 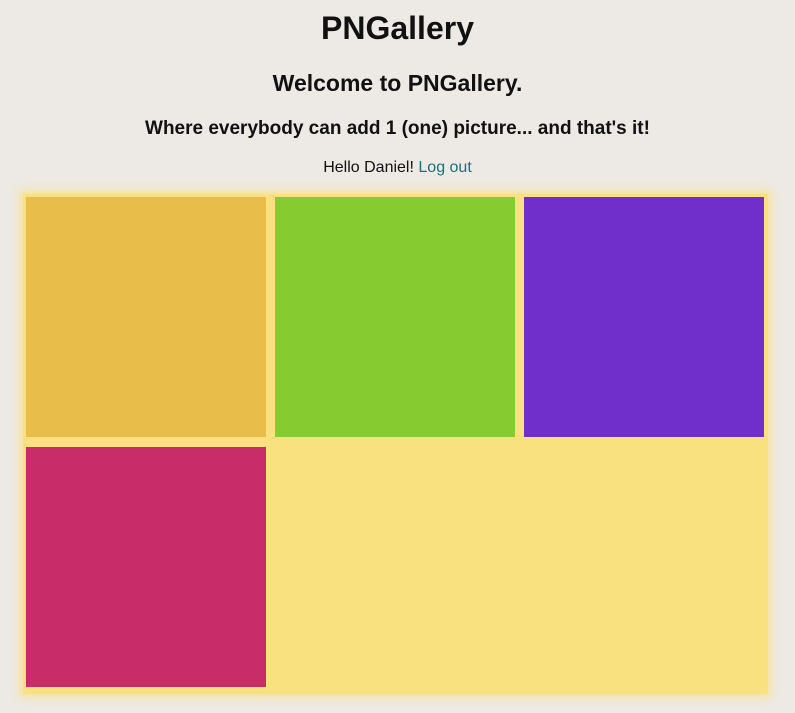 What do you see at coordinates (444, 167) in the screenshot?
I see `logout-link: Log out` at bounding box center [444, 167].